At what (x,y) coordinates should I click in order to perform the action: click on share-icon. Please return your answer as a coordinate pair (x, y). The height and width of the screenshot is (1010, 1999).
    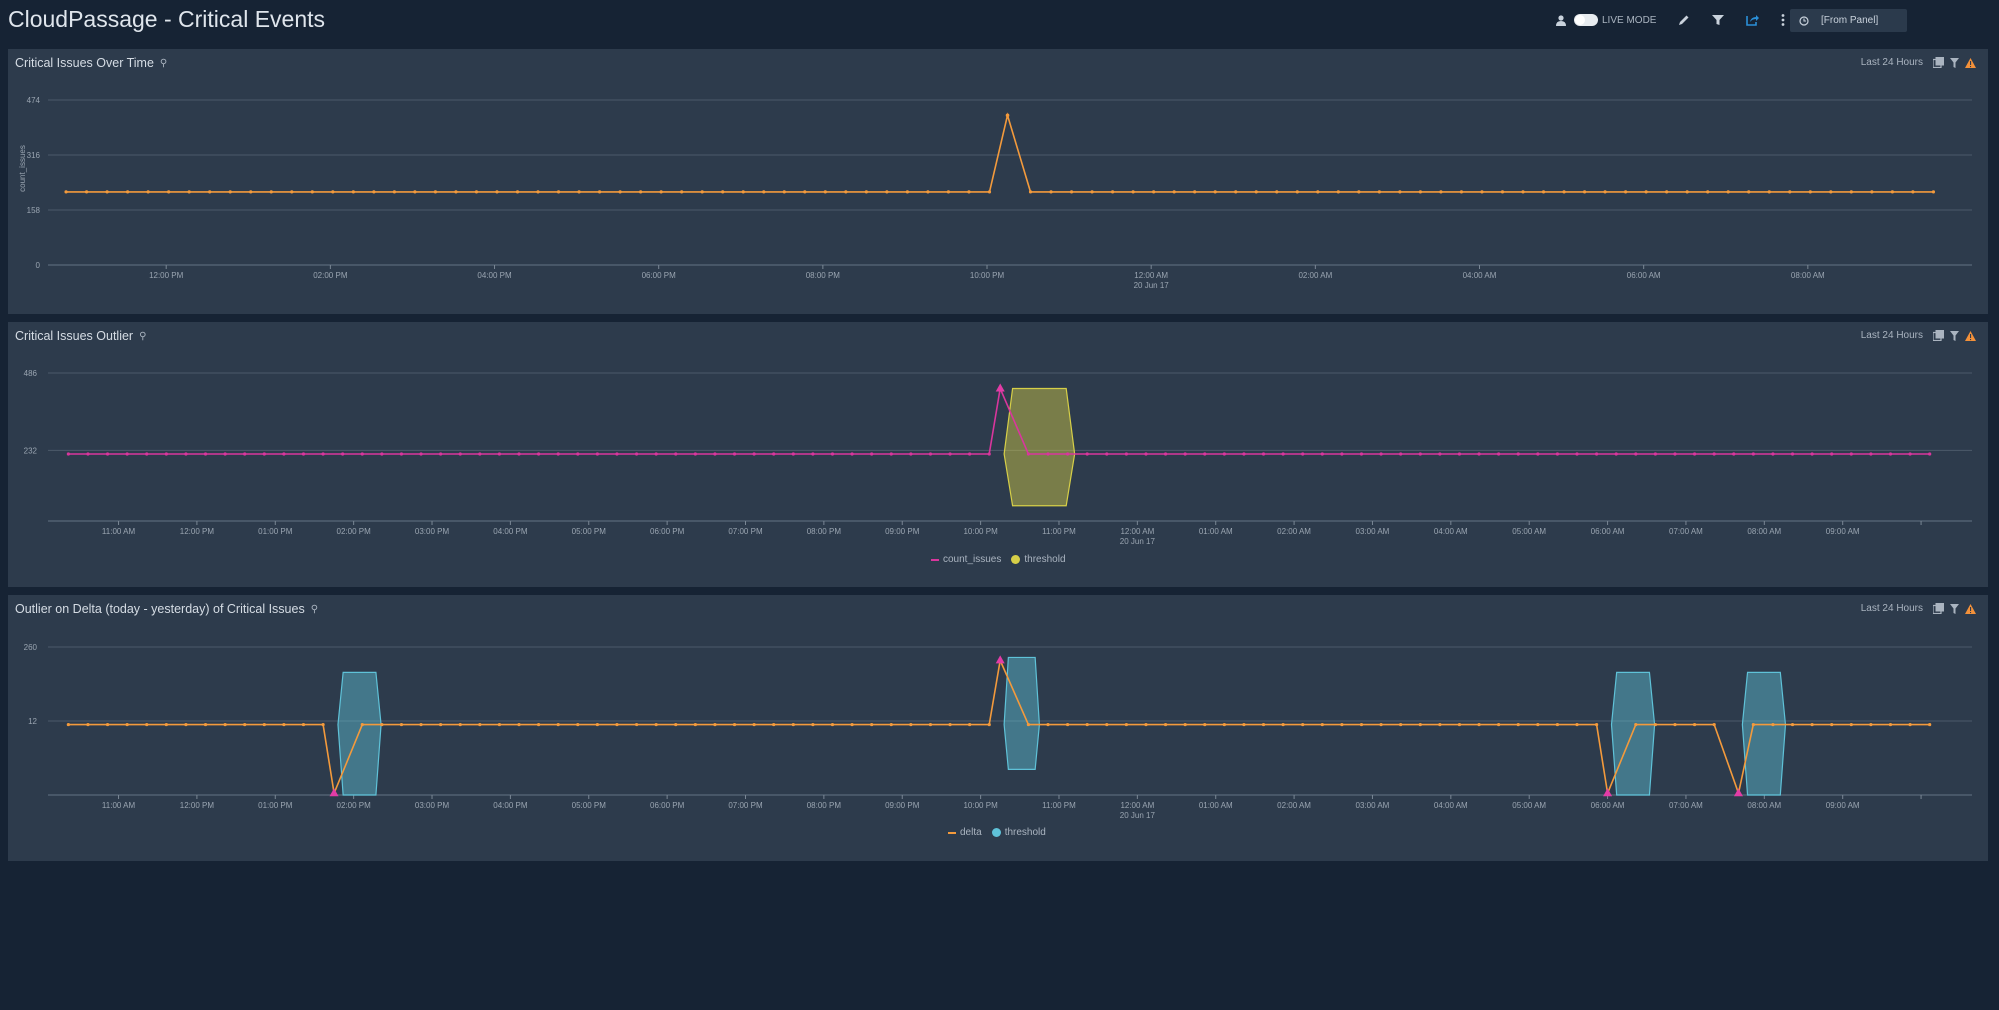
    Looking at the image, I should click on (1753, 20).